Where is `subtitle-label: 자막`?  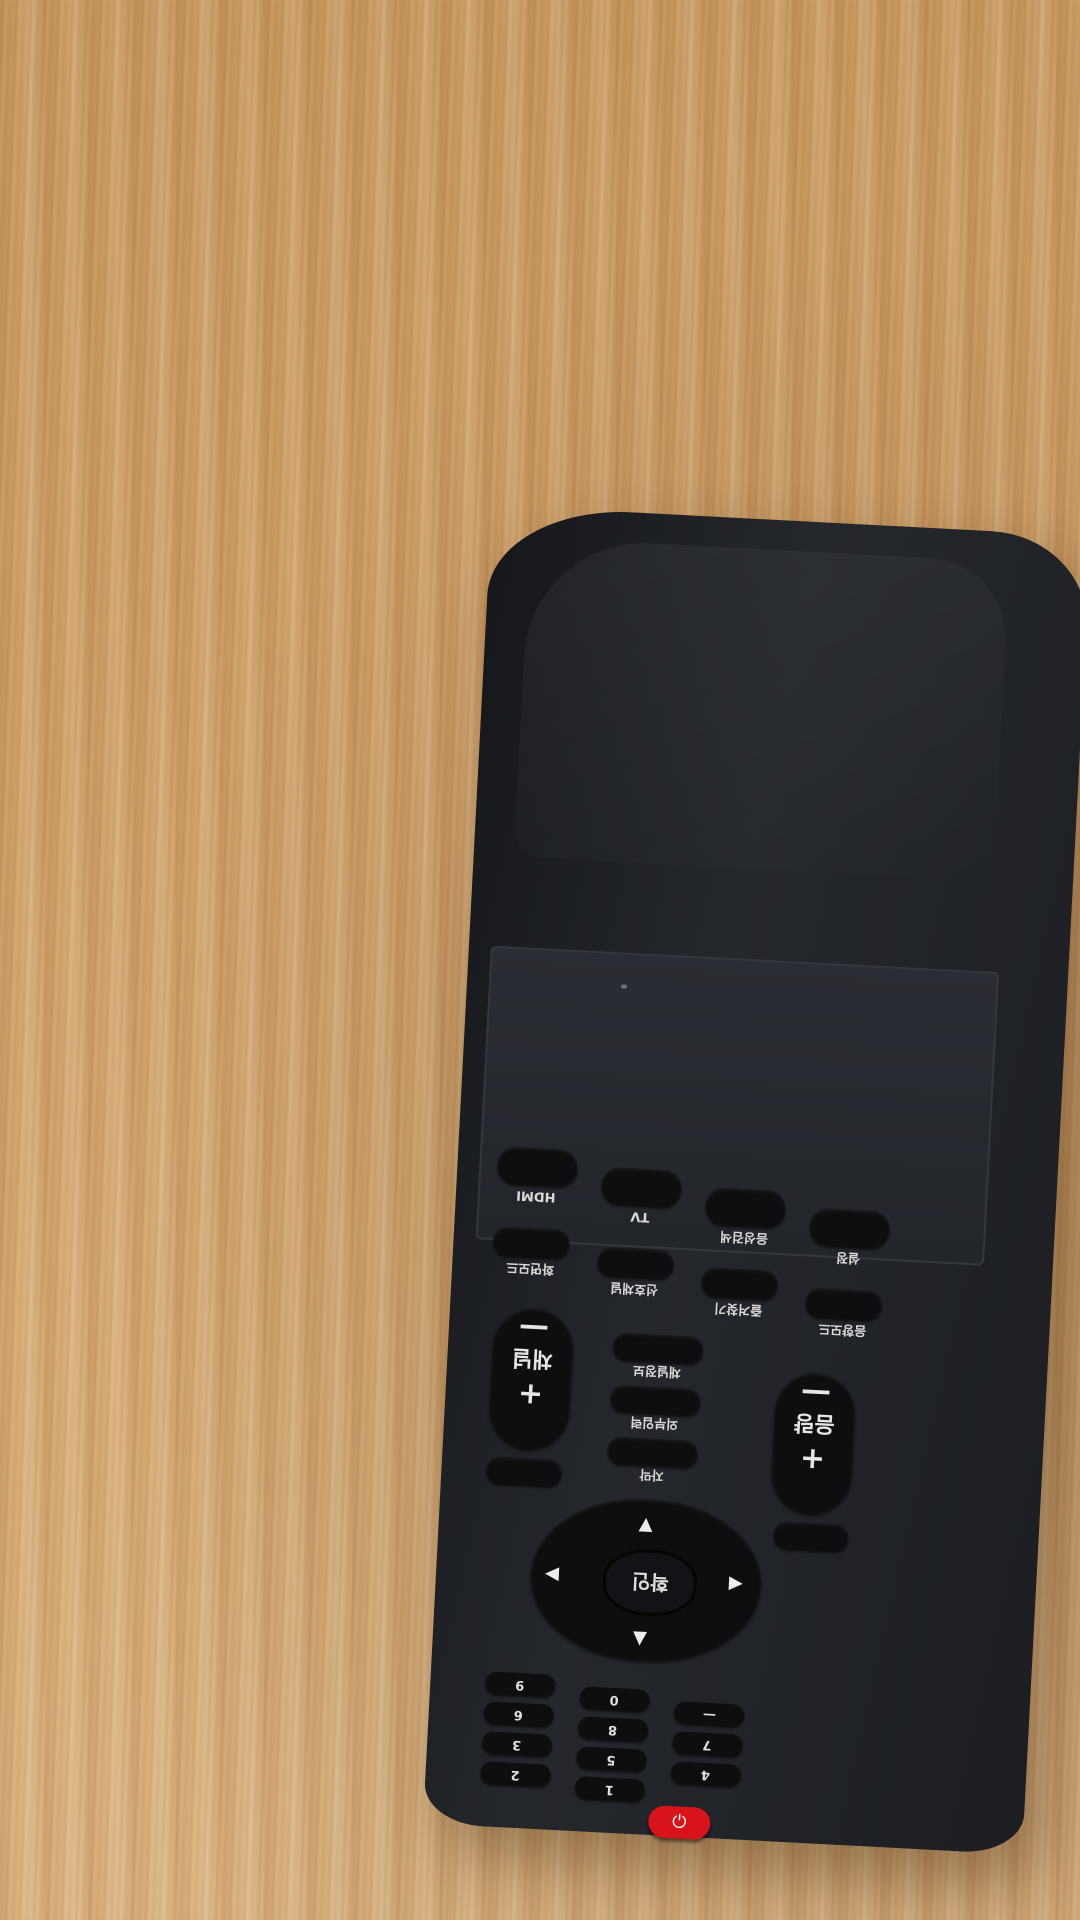
subtitle-label: 자막 is located at coordinates (651, 1474).